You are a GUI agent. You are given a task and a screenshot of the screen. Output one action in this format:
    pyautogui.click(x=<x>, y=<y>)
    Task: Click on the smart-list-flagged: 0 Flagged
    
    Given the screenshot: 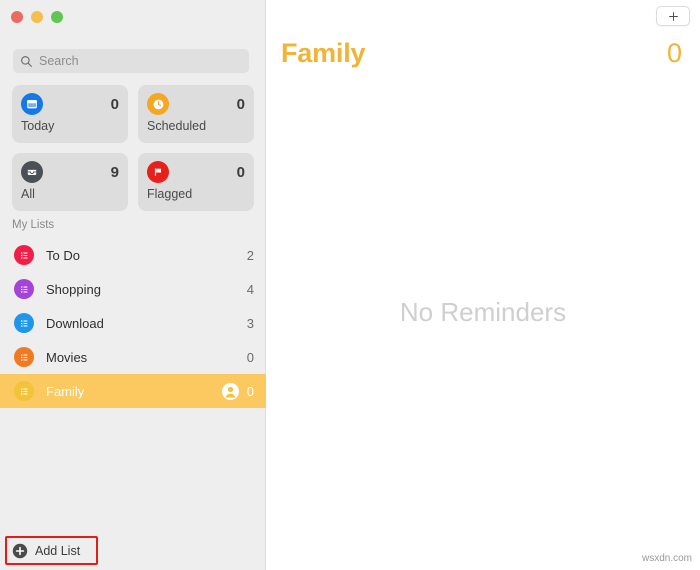 What is the action you would take?
    pyautogui.click(x=196, y=182)
    